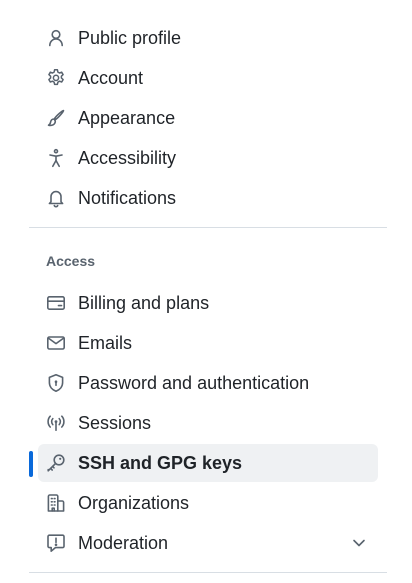  Describe the element at coordinates (208, 198) in the screenshot. I see `nav-item-notifications: Notifications` at that location.